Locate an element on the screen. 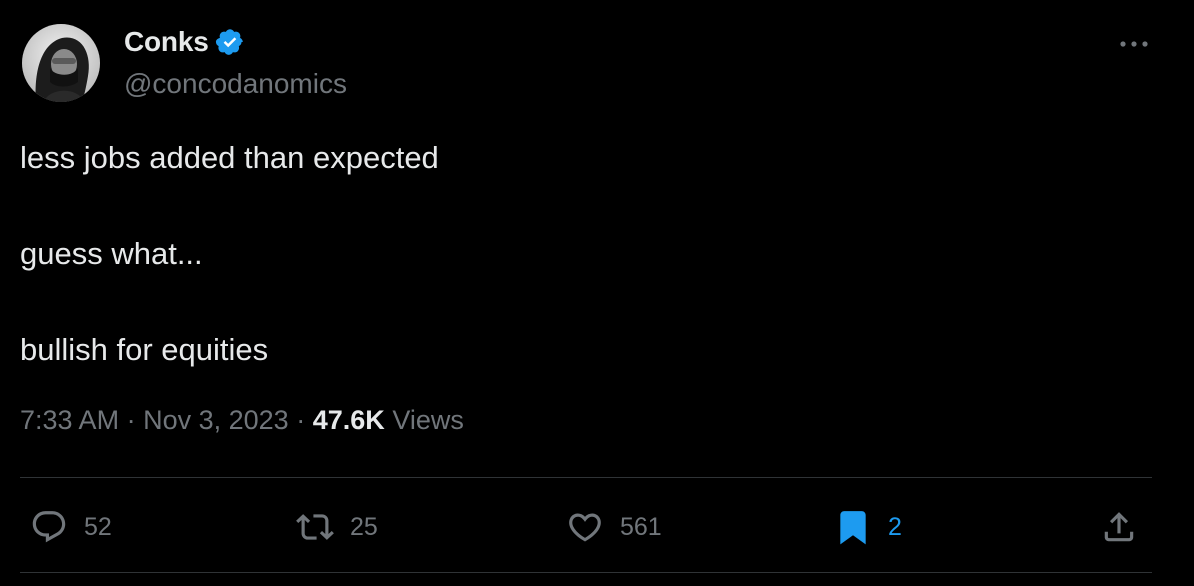 This screenshot has height=586, width=1194. views-label: Views is located at coordinates (428, 420).